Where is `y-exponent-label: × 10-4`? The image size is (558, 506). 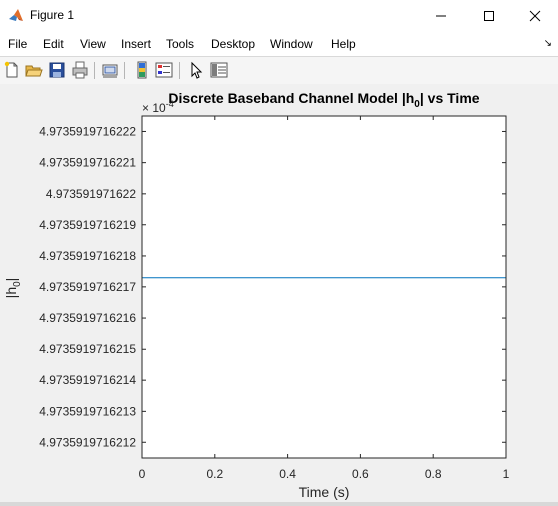
y-exponent-label: × 10-4 is located at coordinates (158, 107).